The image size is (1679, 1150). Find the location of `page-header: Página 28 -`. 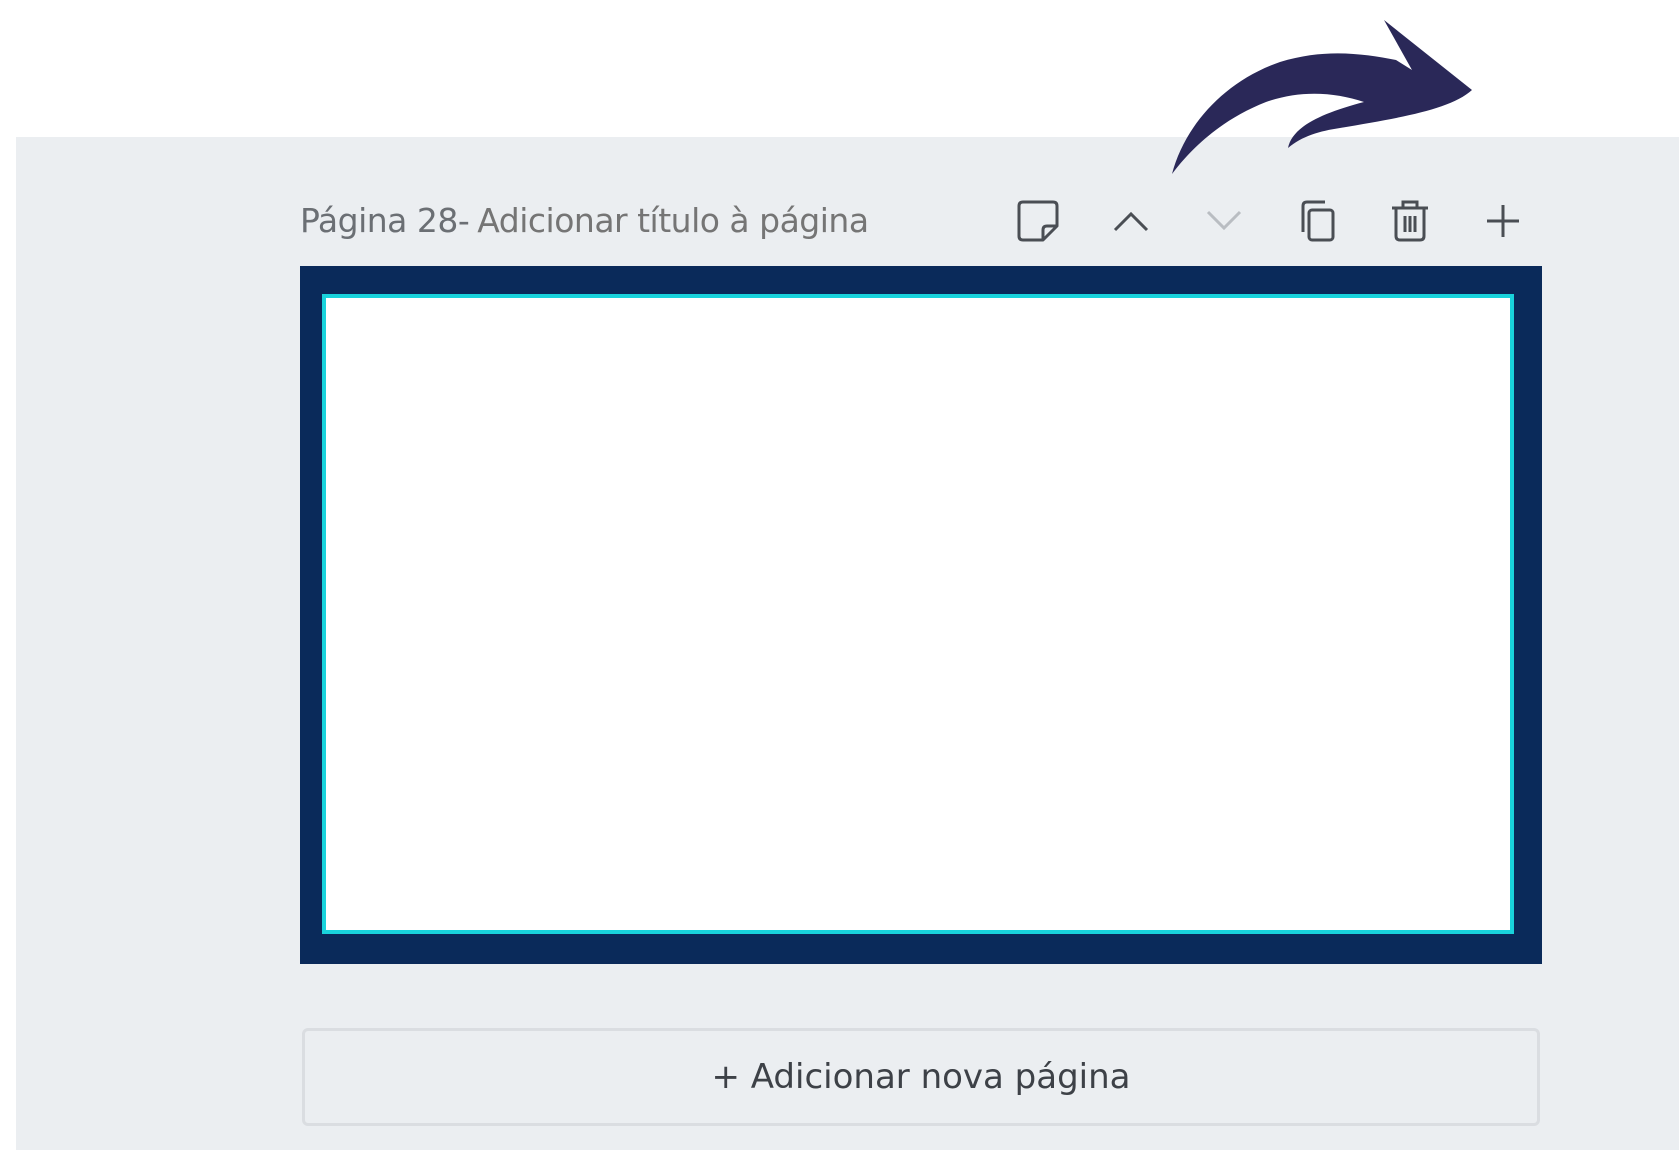

page-header: Página 28 - is located at coordinates (624, 220).